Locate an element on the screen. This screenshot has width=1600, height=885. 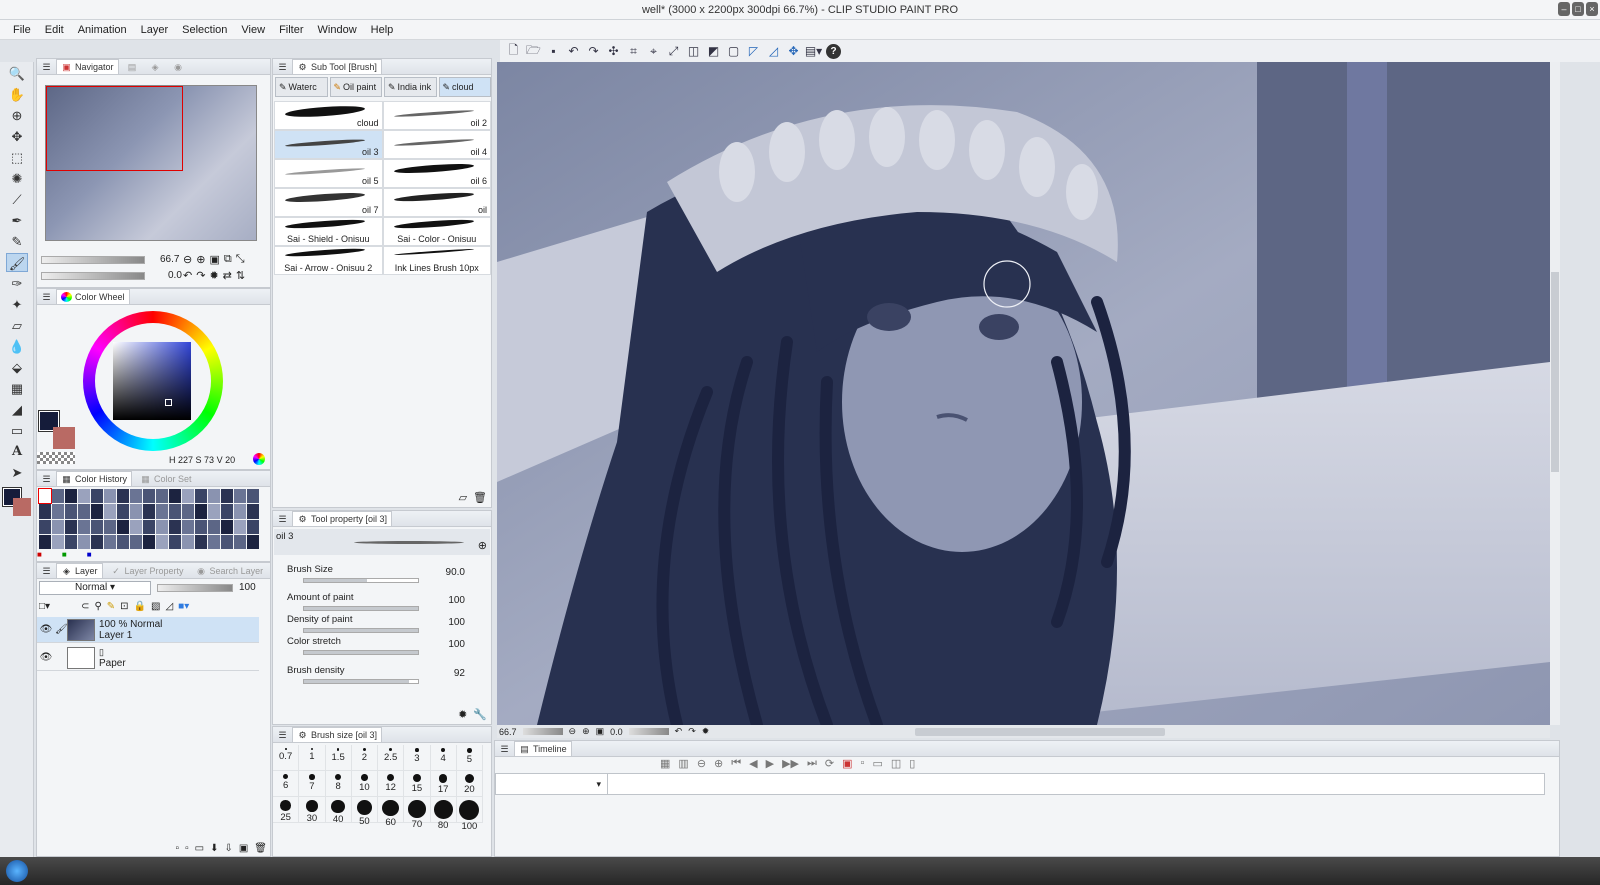
brush-item: oil 6 is located at coordinates (437, 173).